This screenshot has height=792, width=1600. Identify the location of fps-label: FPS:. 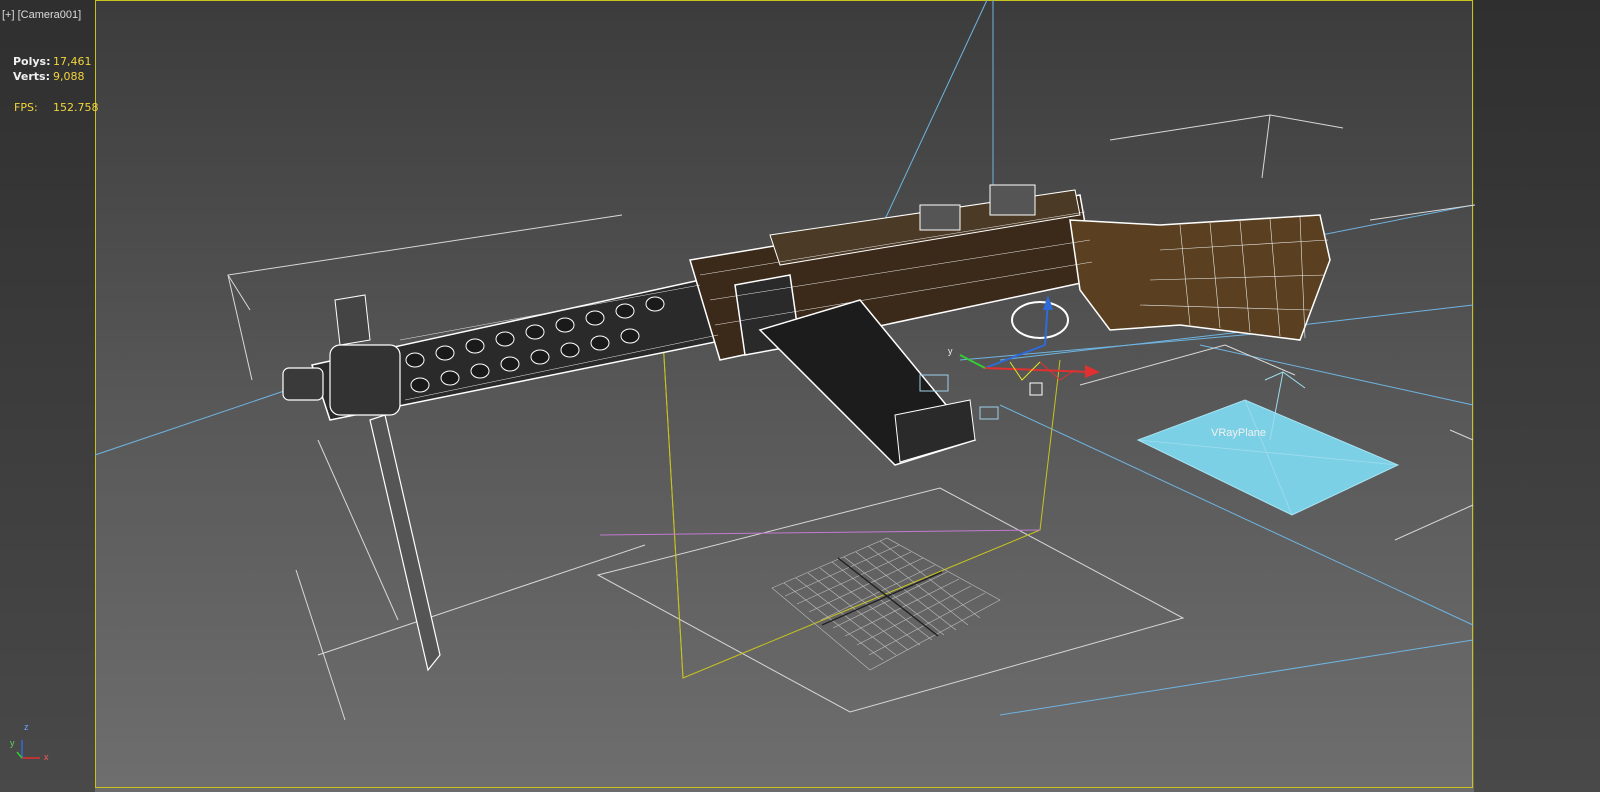
(26, 107).